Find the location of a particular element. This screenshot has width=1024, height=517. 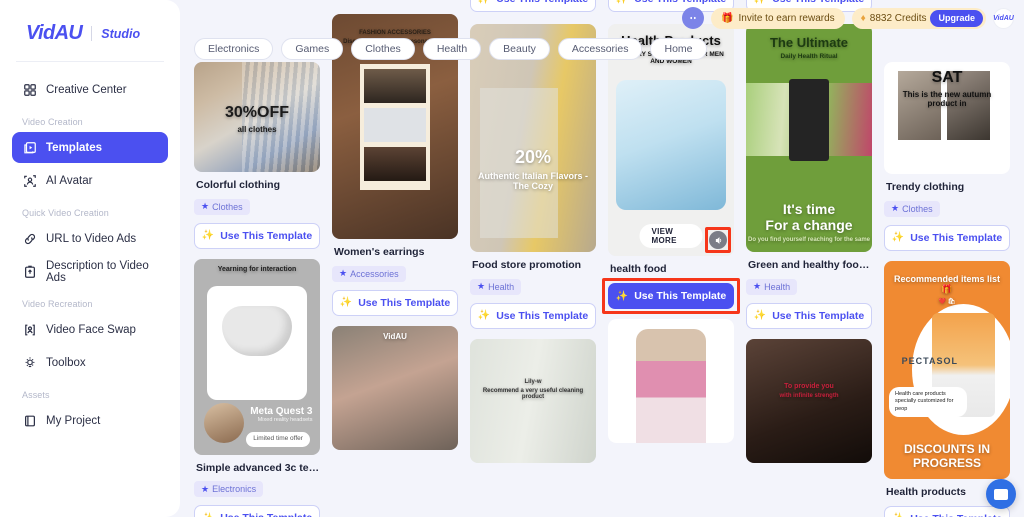

upgrade-button: Upgrade is located at coordinates (956, 18).